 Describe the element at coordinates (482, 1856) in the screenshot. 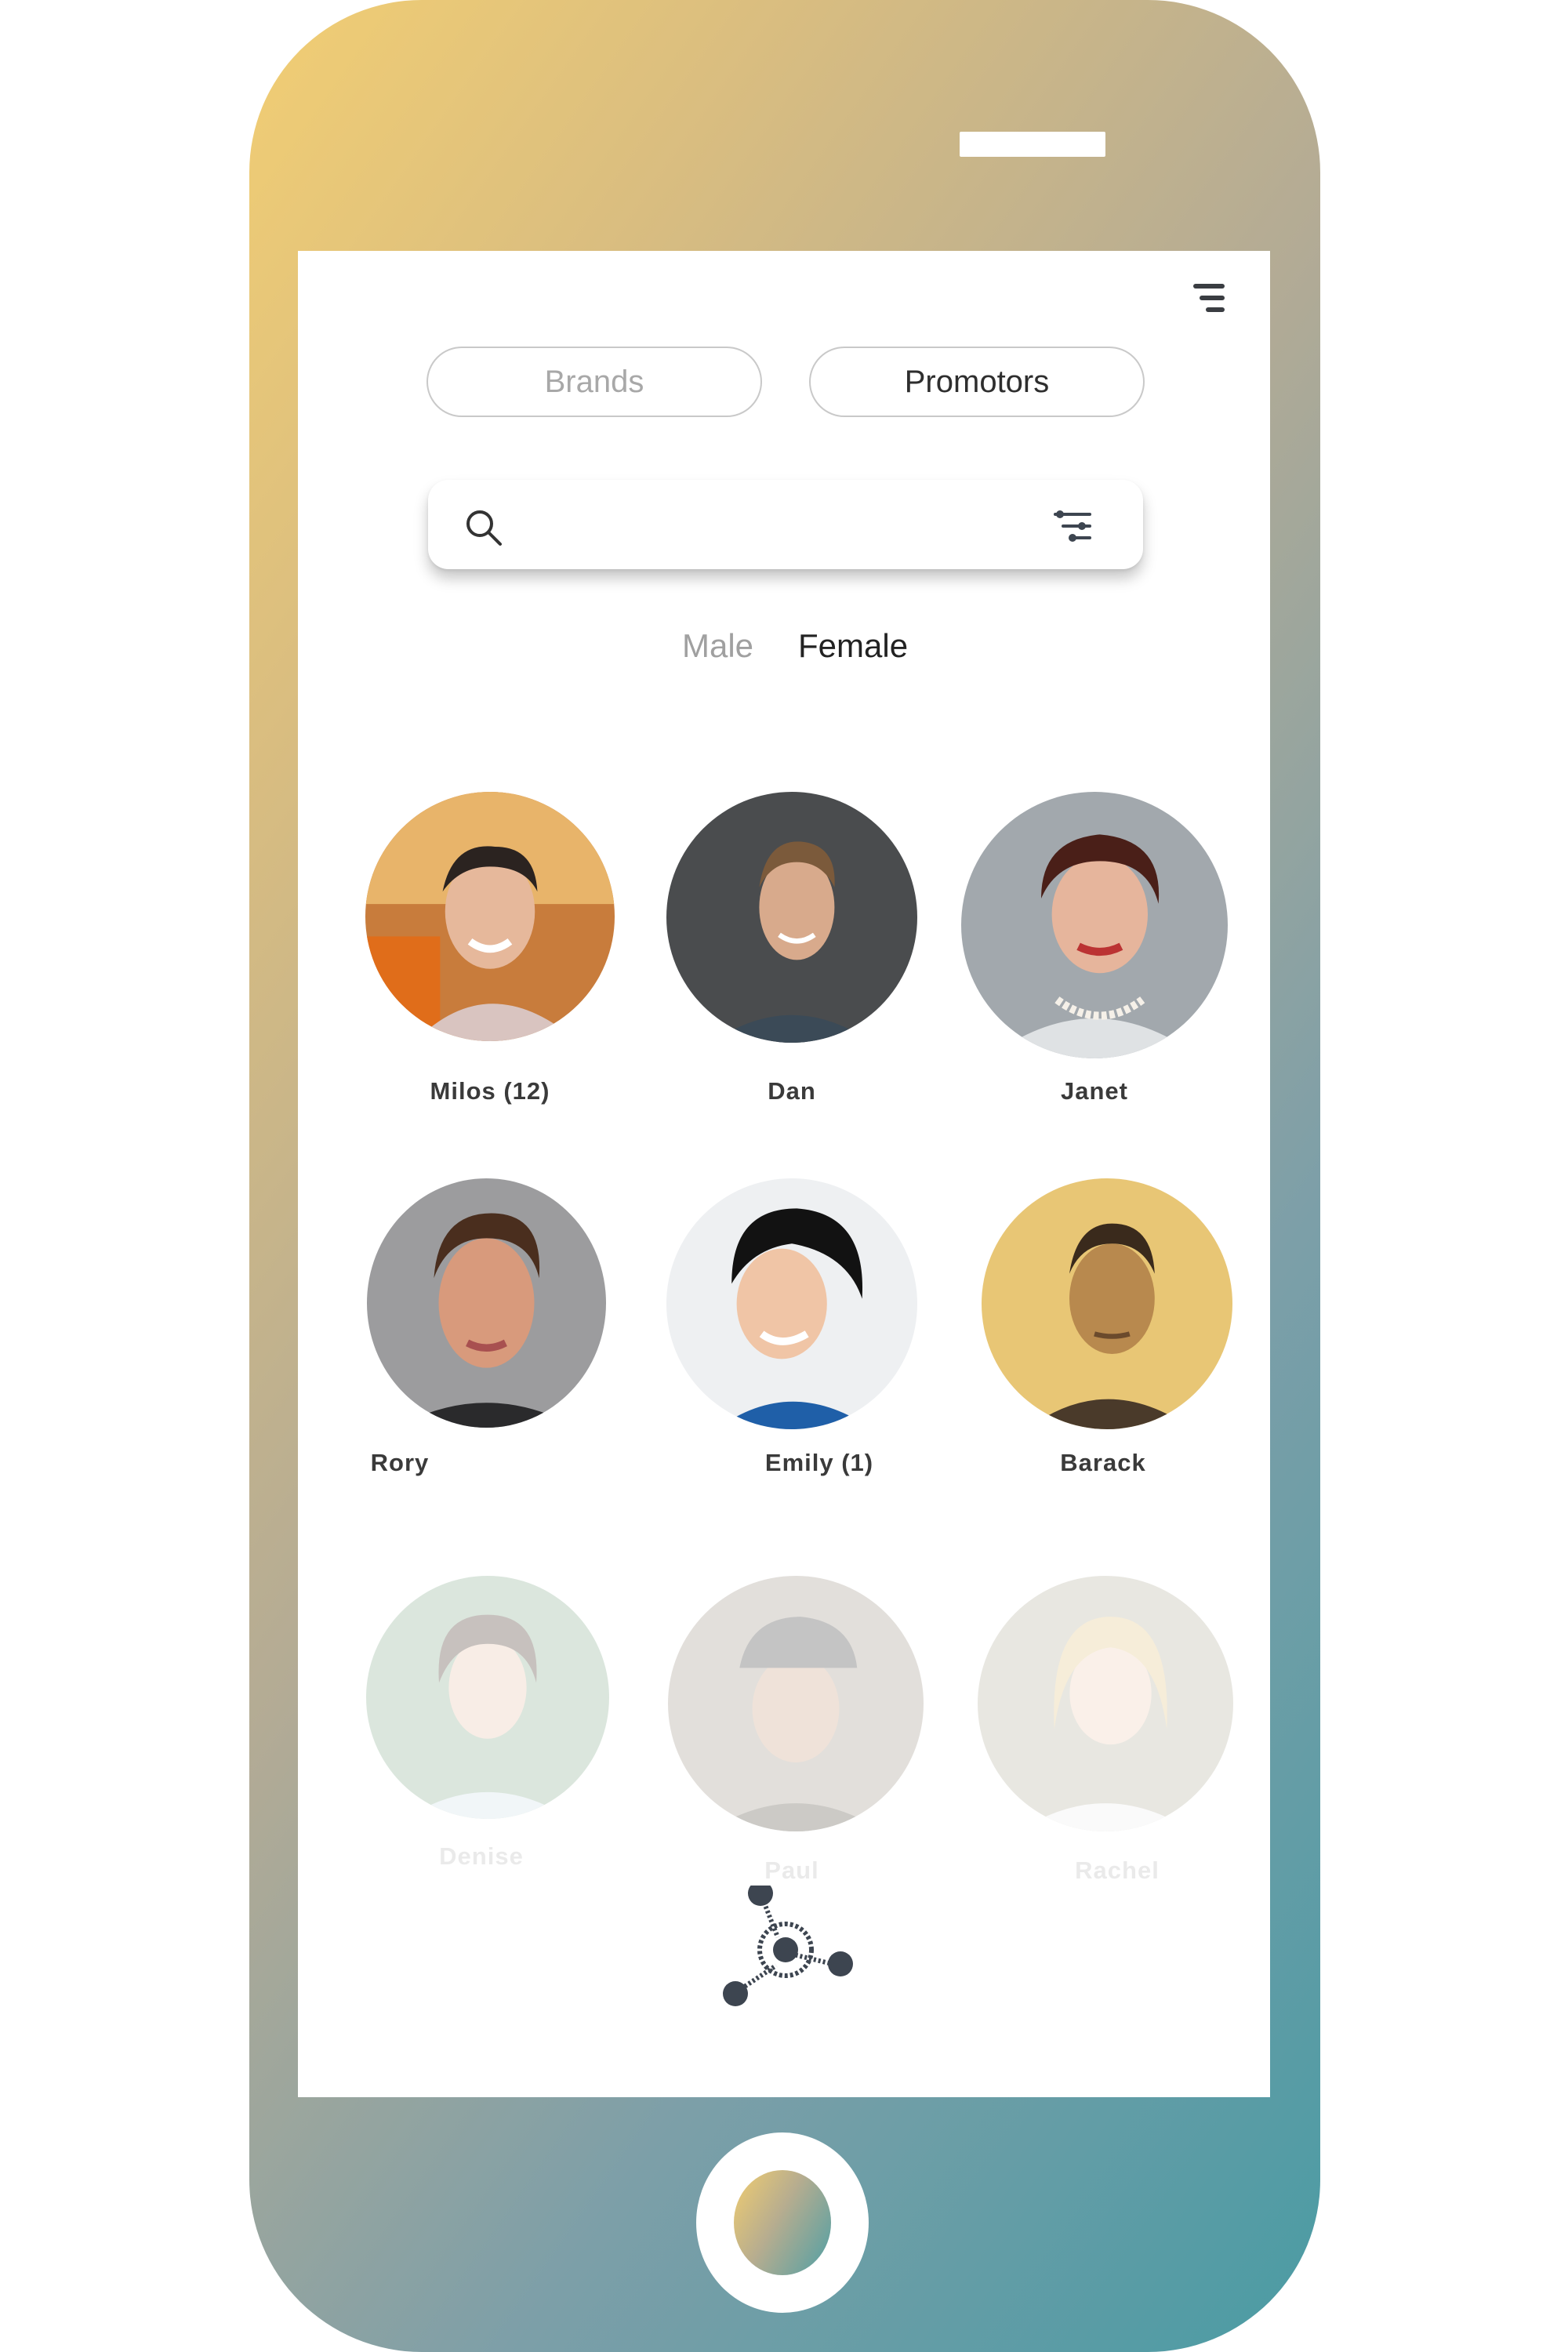

I see `person-name: Denise` at that location.